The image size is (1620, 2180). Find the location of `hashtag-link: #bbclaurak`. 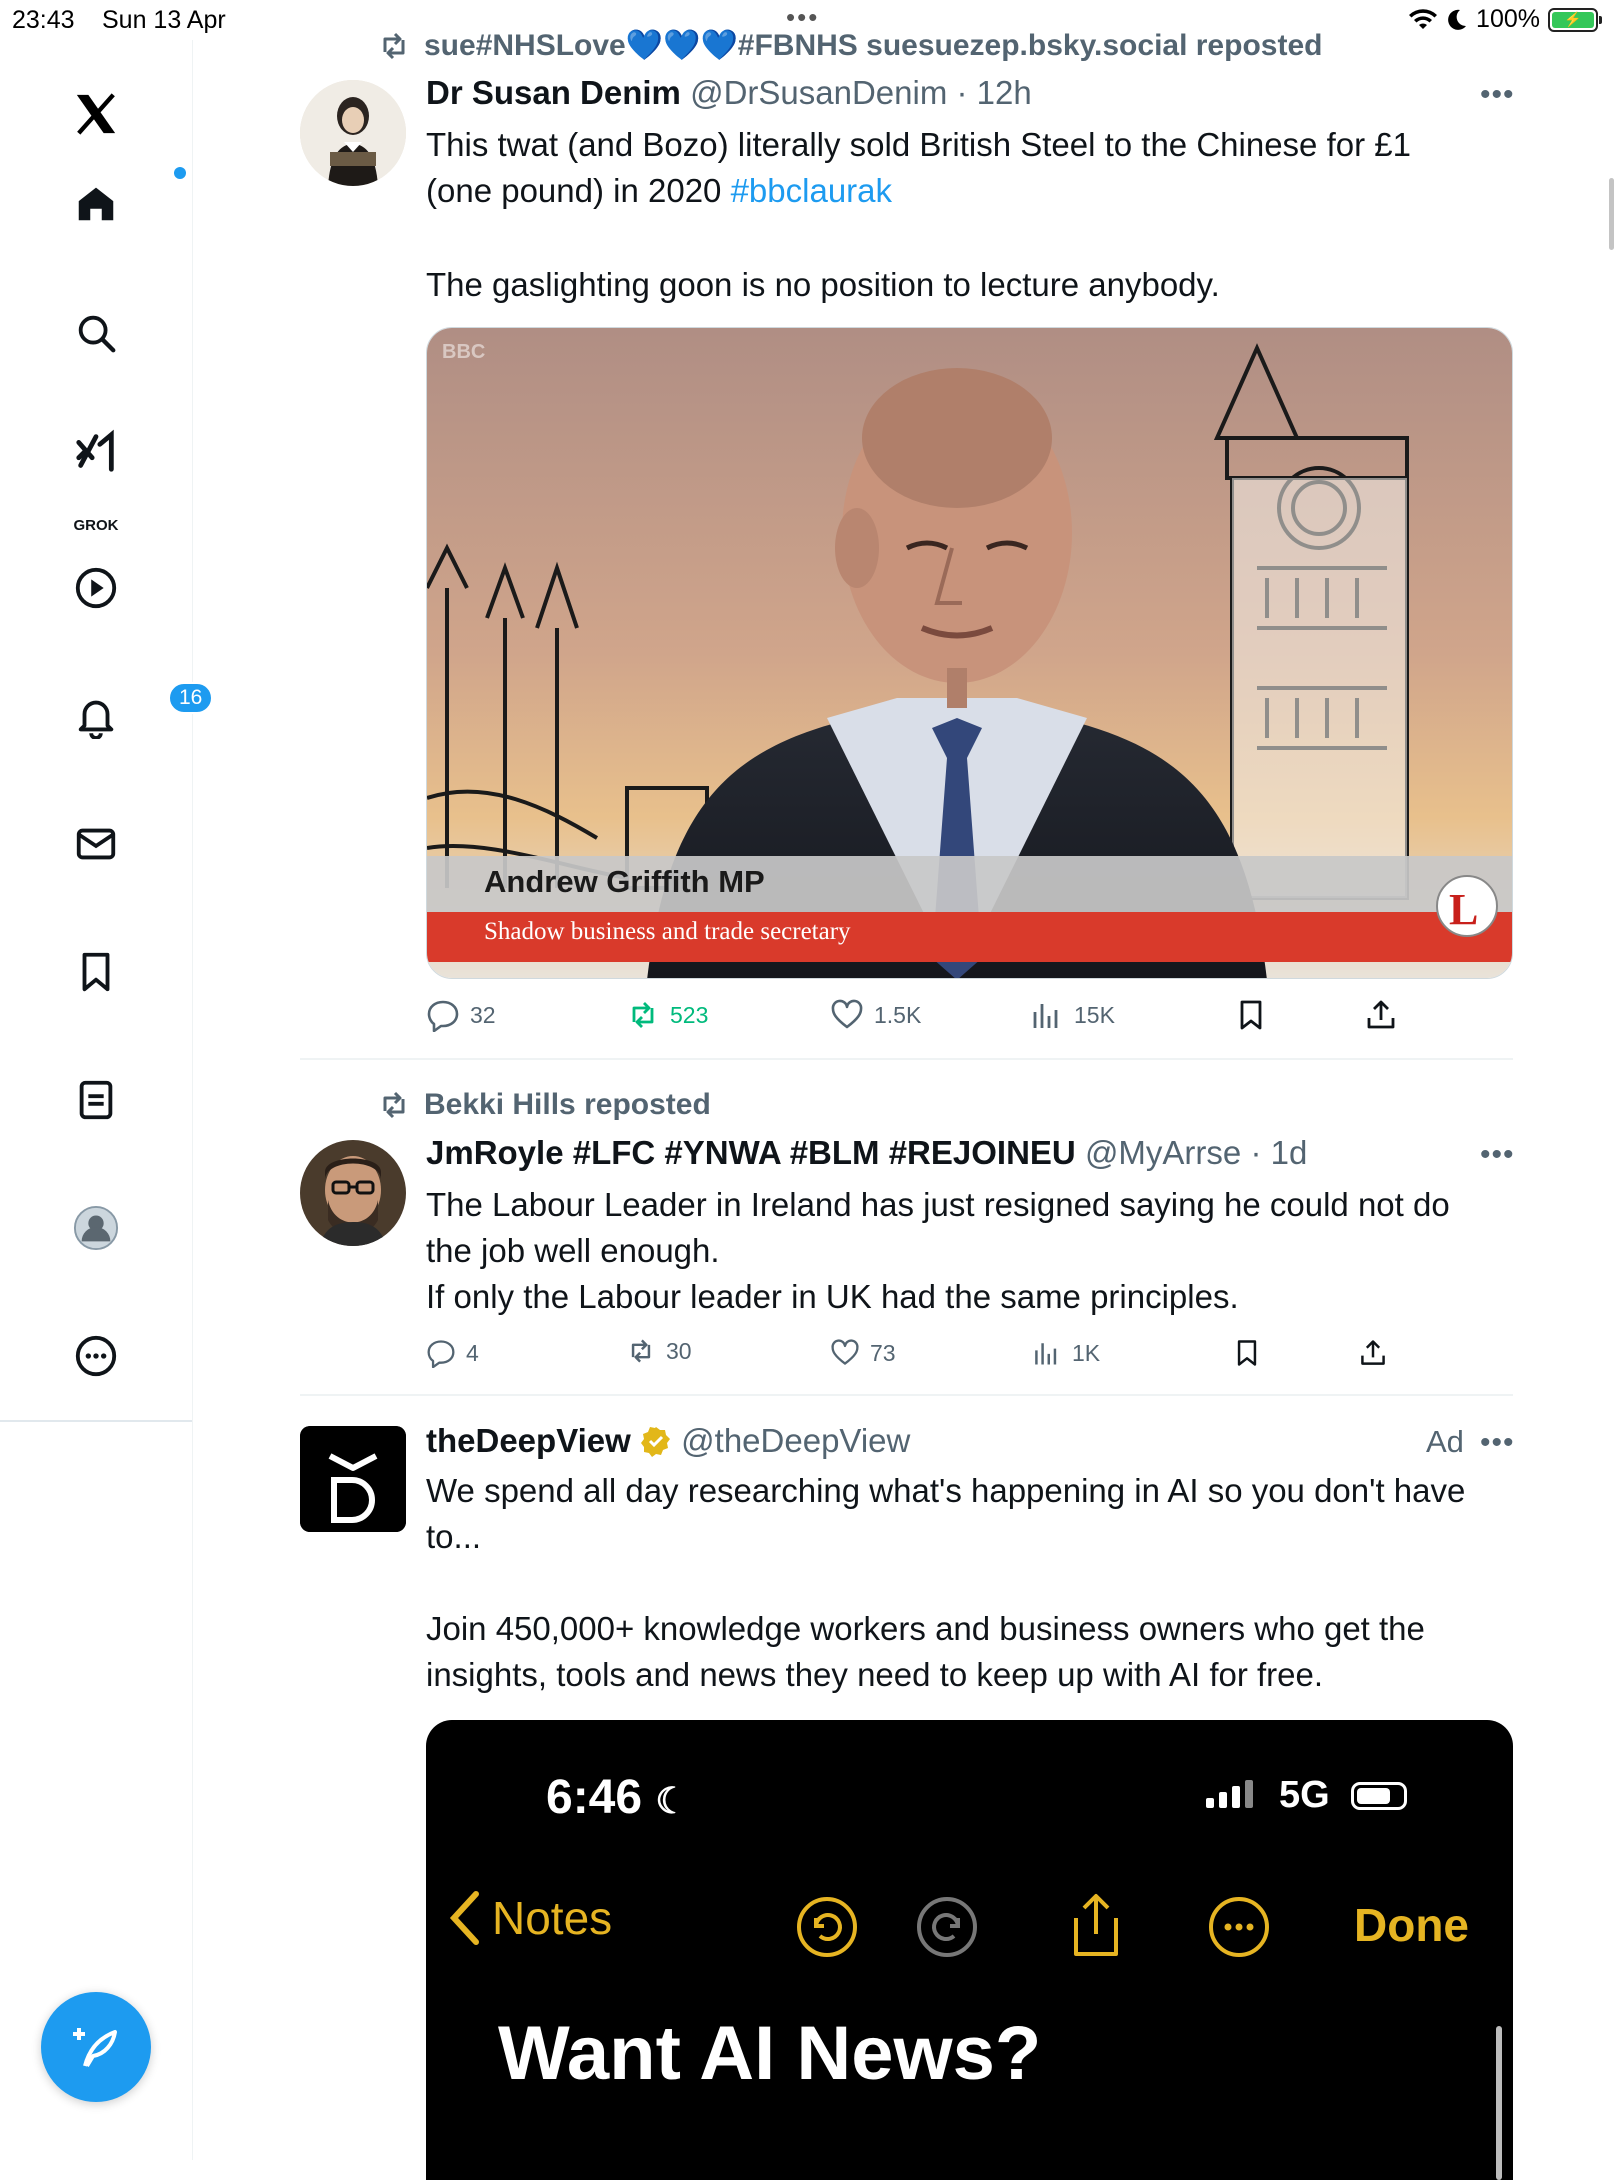

hashtag-link: #bbclaurak is located at coordinates (811, 190).